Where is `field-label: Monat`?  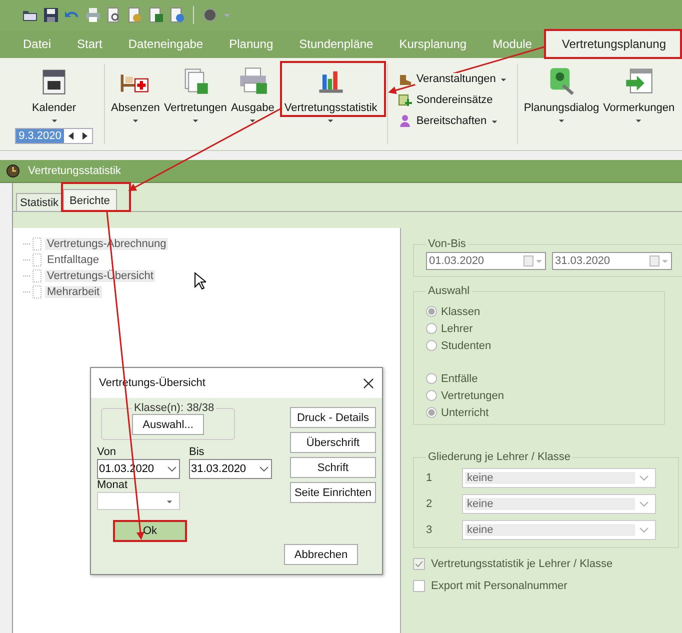 field-label: Monat is located at coordinates (113, 485).